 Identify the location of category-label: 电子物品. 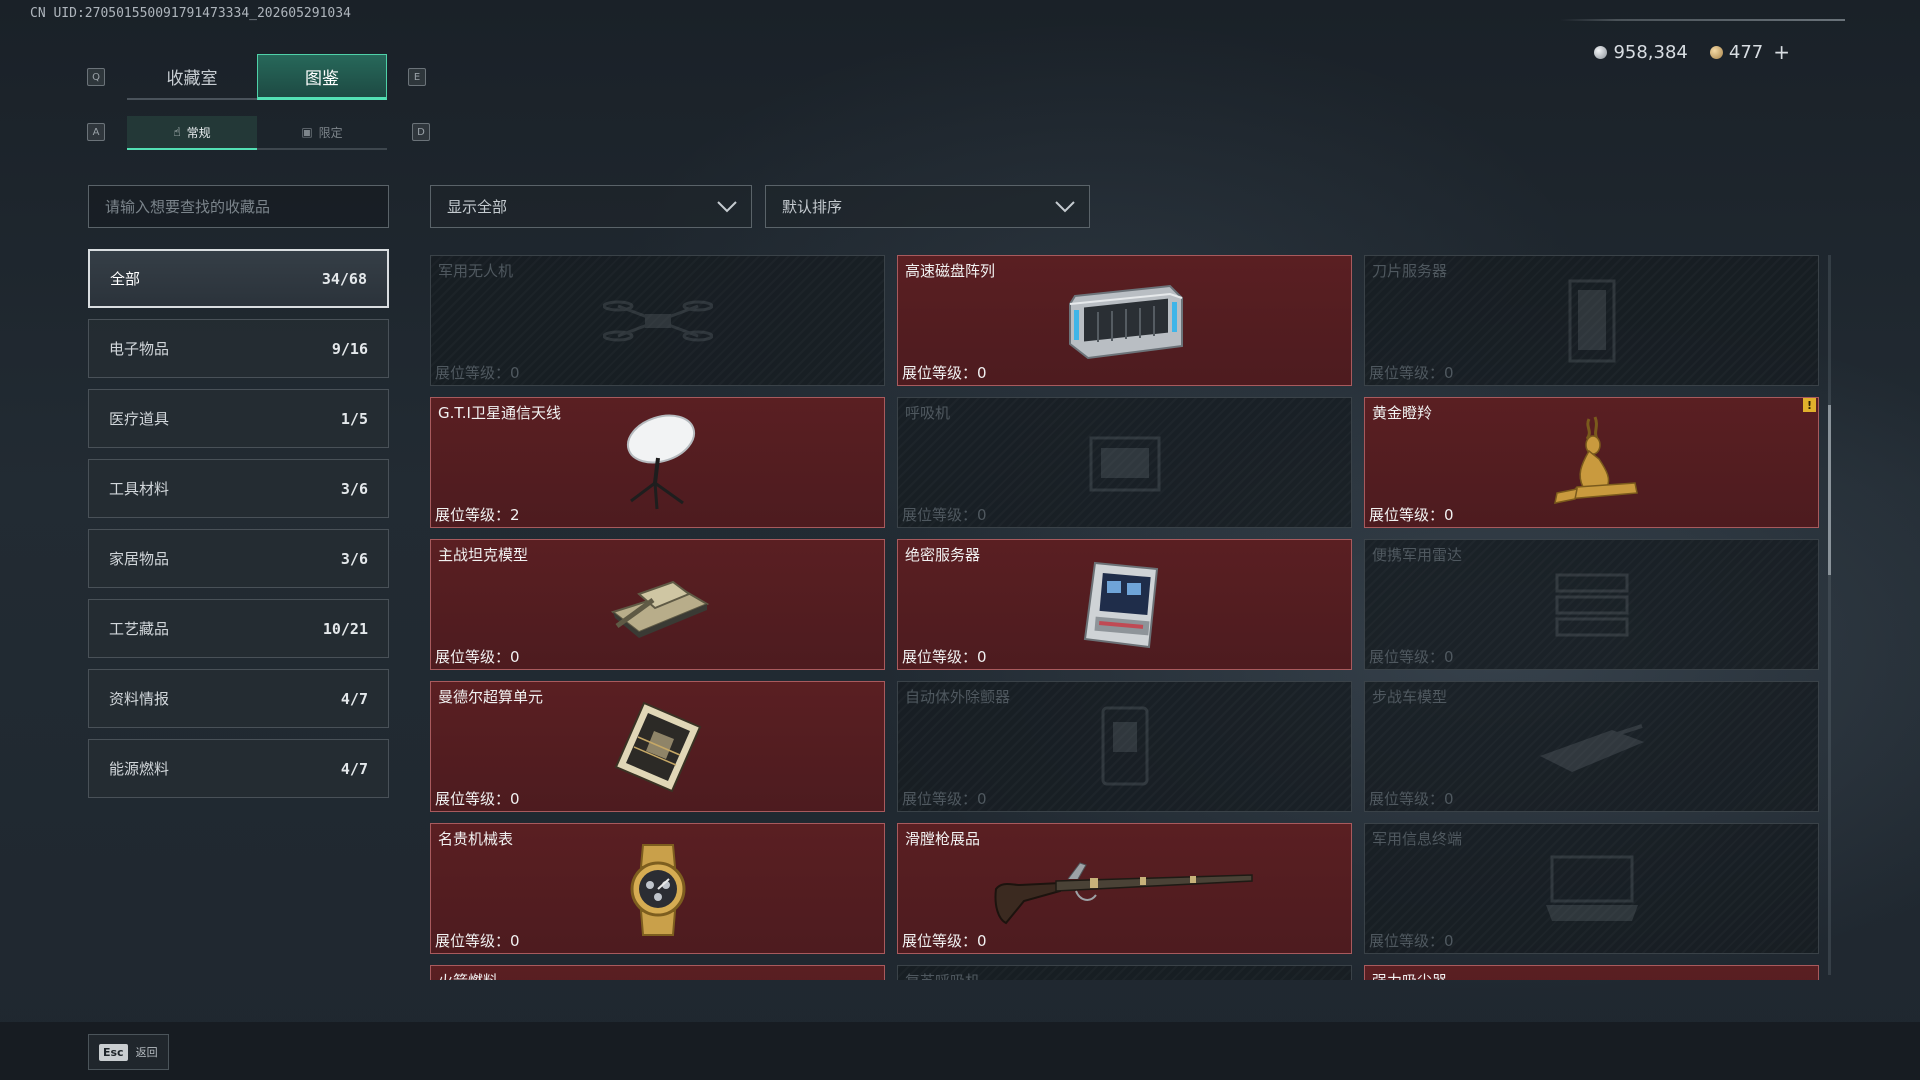
(139, 349).